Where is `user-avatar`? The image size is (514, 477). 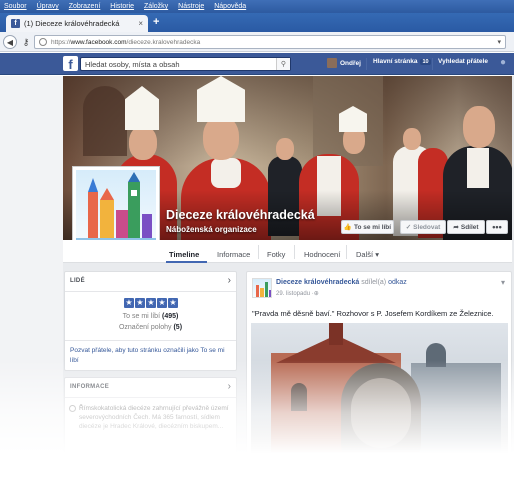 user-avatar is located at coordinates (332, 63).